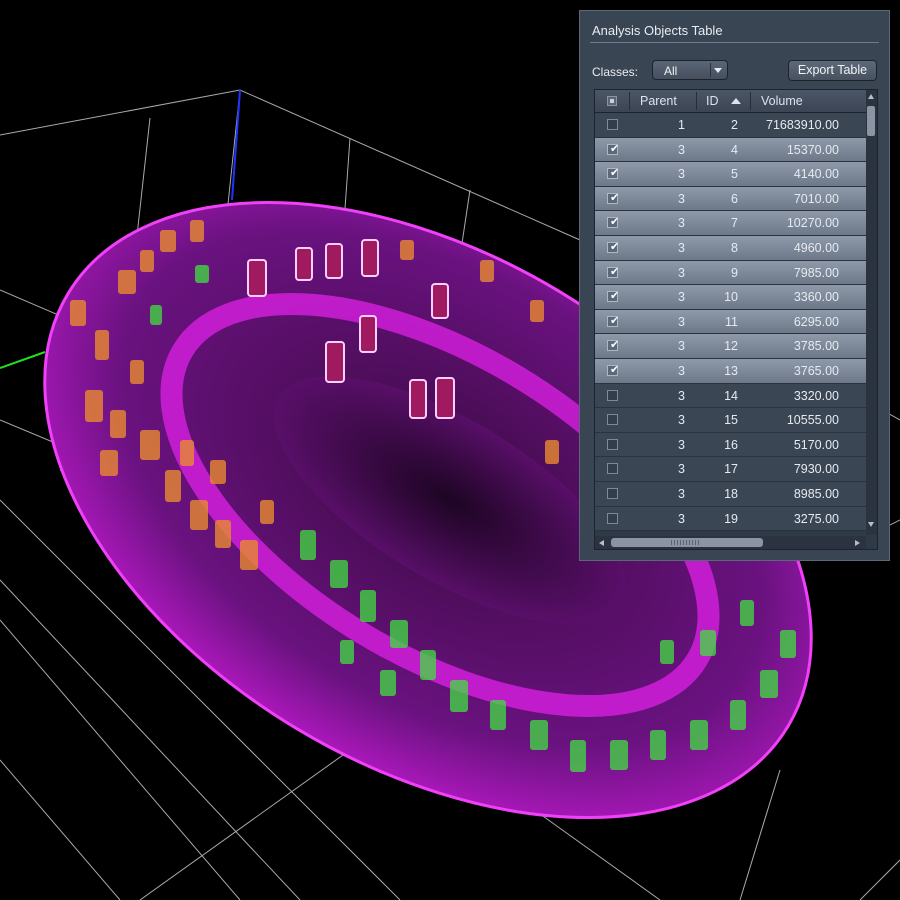 Image resolution: width=900 pixels, height=900 pixels. Describe the element at coordinates (734, 174) in the screenshot. I see `cell-id: 5` at that location.